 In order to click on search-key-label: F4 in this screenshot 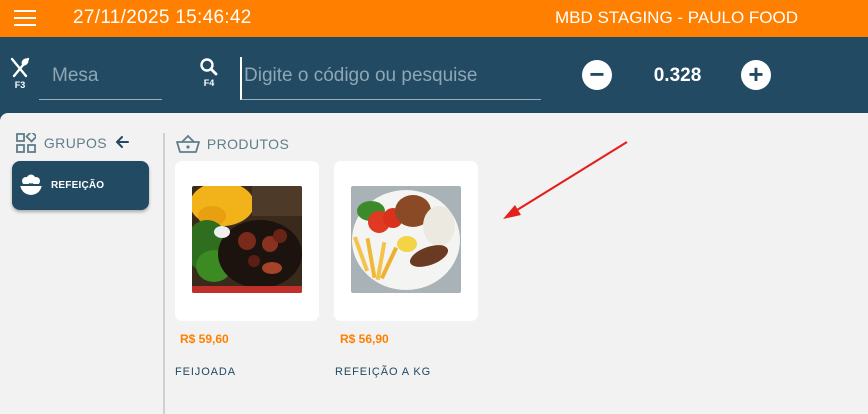, I will do `click(209, 83)`.